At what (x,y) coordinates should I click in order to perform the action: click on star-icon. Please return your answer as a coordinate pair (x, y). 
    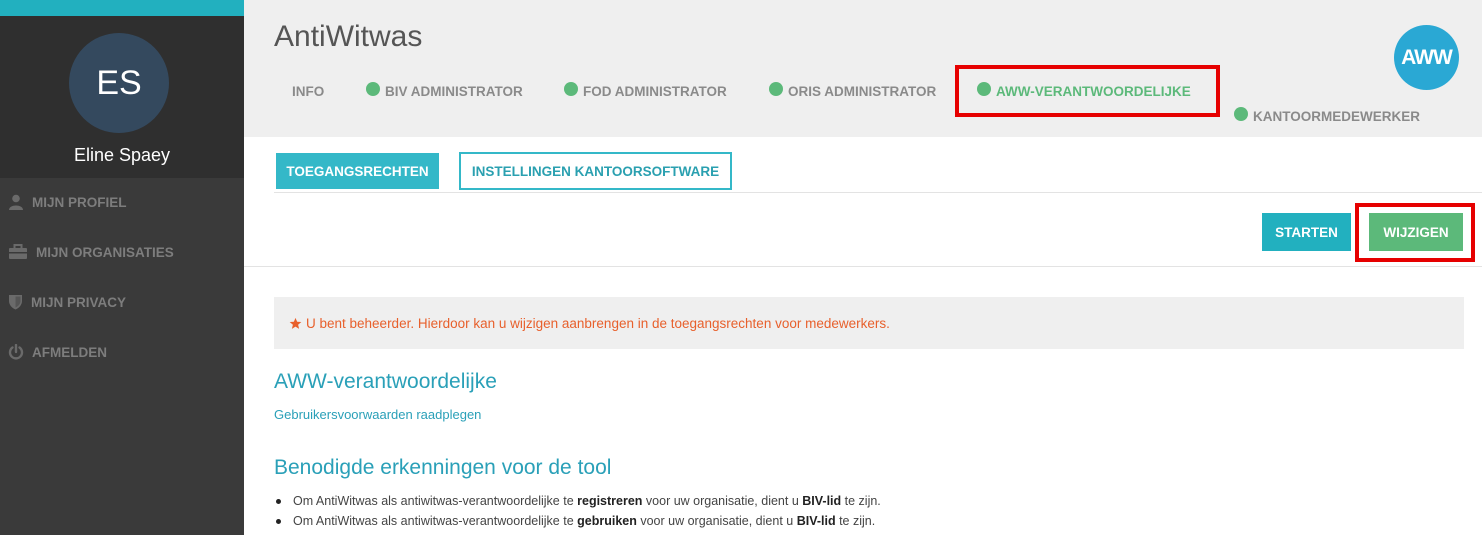
    Looking at the image, I should click on (295, 323).